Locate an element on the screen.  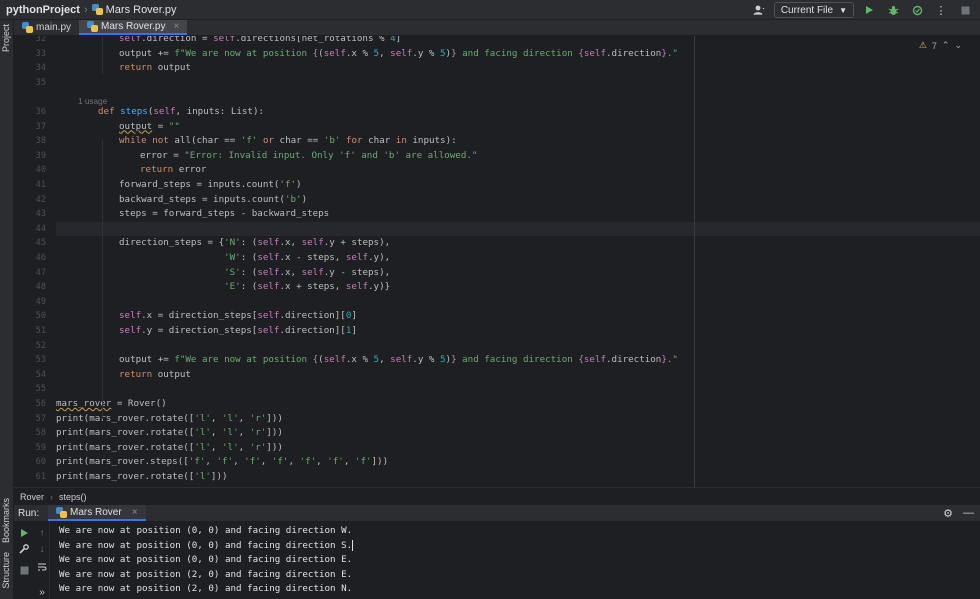
bookmarks-tool-window-button: Bookmarks is located at coordinates (6, 520).